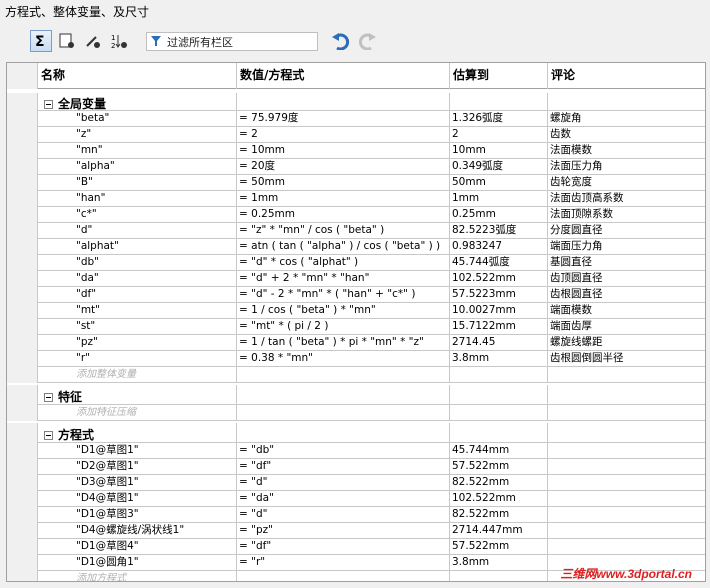 This screenshot has width=710, height=588. I want to click on comment-cell: 端面齿厚, so click(626, 327).